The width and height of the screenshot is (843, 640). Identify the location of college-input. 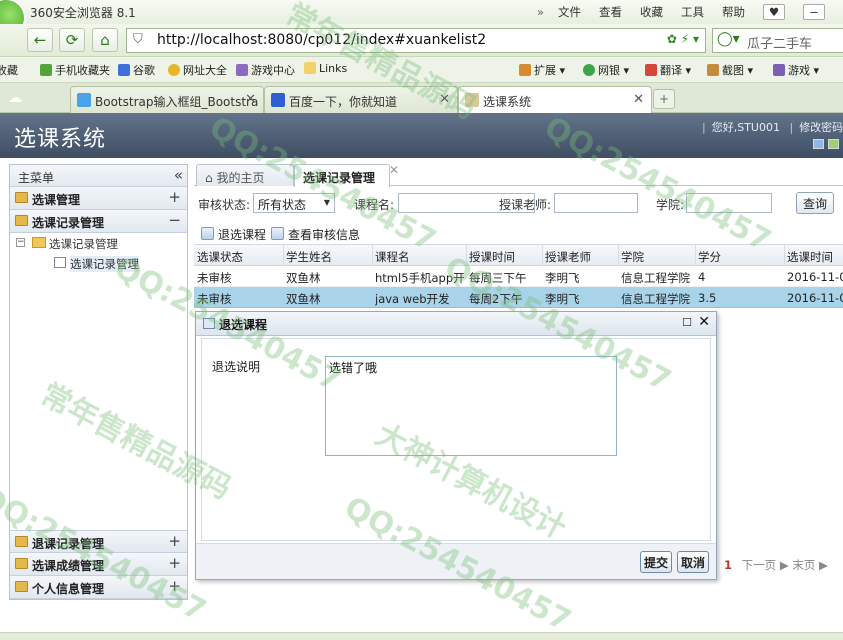
(729, 203).